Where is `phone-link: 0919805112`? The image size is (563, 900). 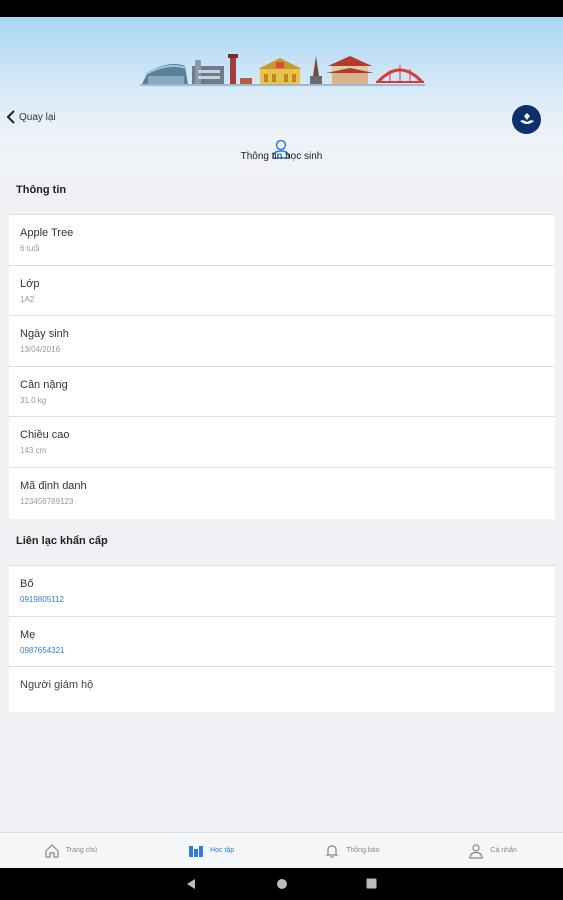 phone-link: 0919805112 is located at coordinates (287, 600).